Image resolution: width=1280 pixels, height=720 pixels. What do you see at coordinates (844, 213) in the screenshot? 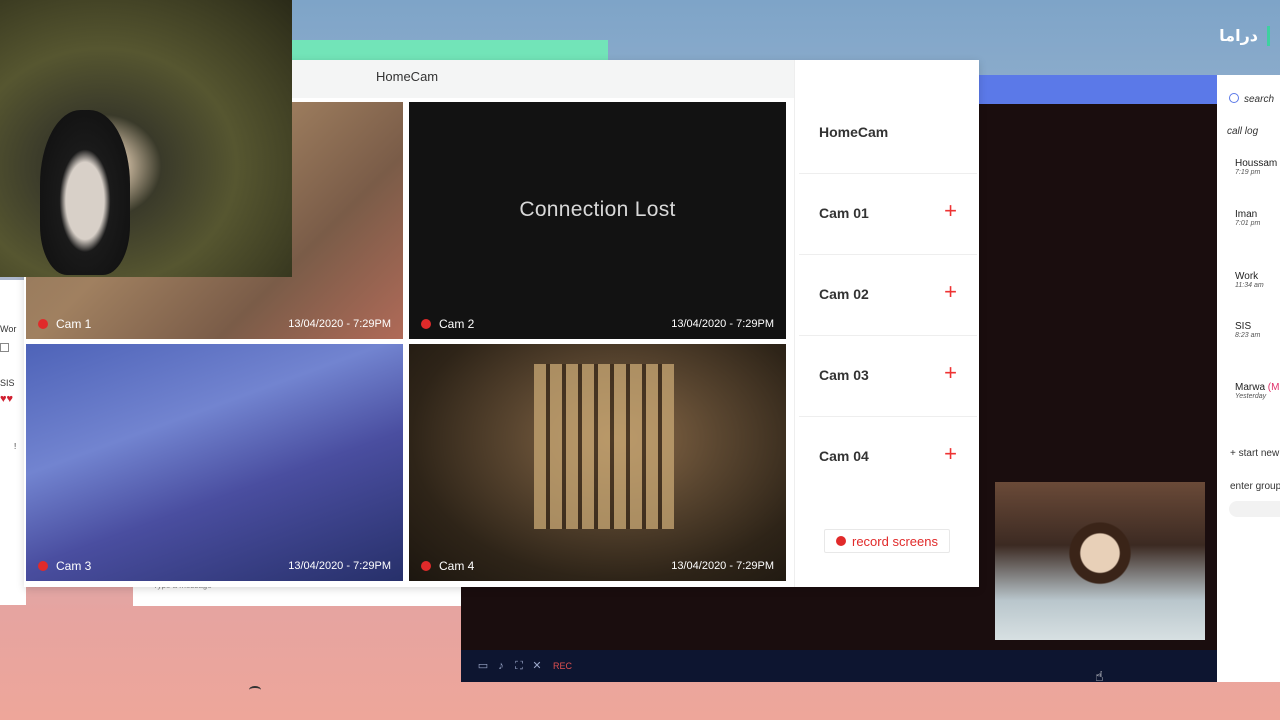
I see `sidebar-item-label: Cam 01` at bounding box center [844, 213].